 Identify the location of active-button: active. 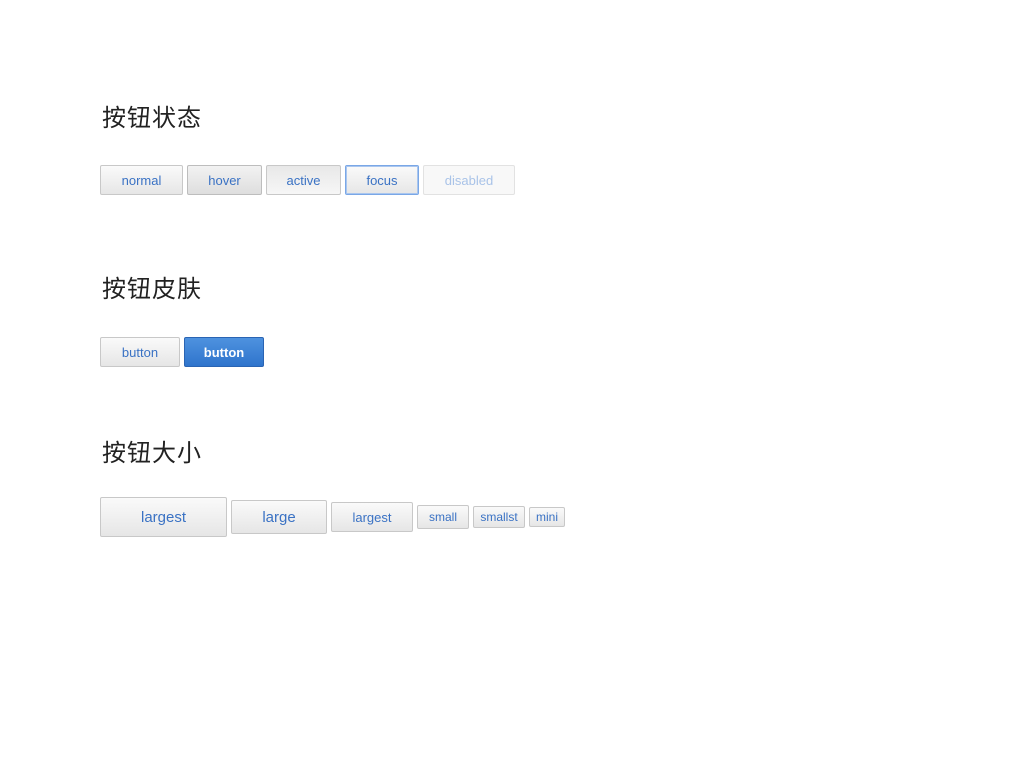
(303, 180).